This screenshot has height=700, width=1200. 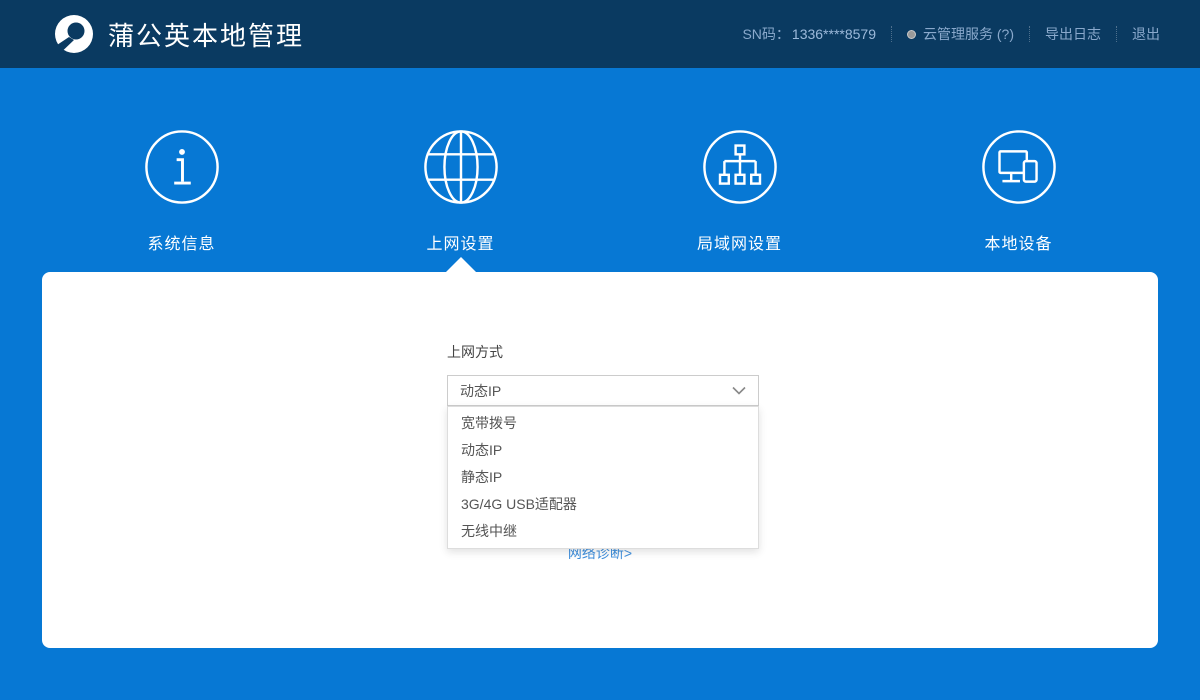 What do you see at coordinates (766, 34) in the screenshot?
I see `sn-label: SN码：` at bounding box center [766, 34].